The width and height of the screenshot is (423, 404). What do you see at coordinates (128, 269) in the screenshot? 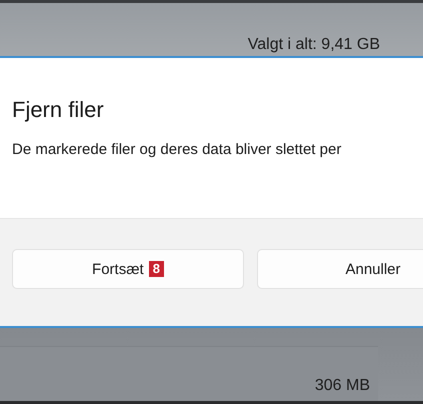
I see `continue-button: Fortsæt 8` at bounding box center [128, 269].